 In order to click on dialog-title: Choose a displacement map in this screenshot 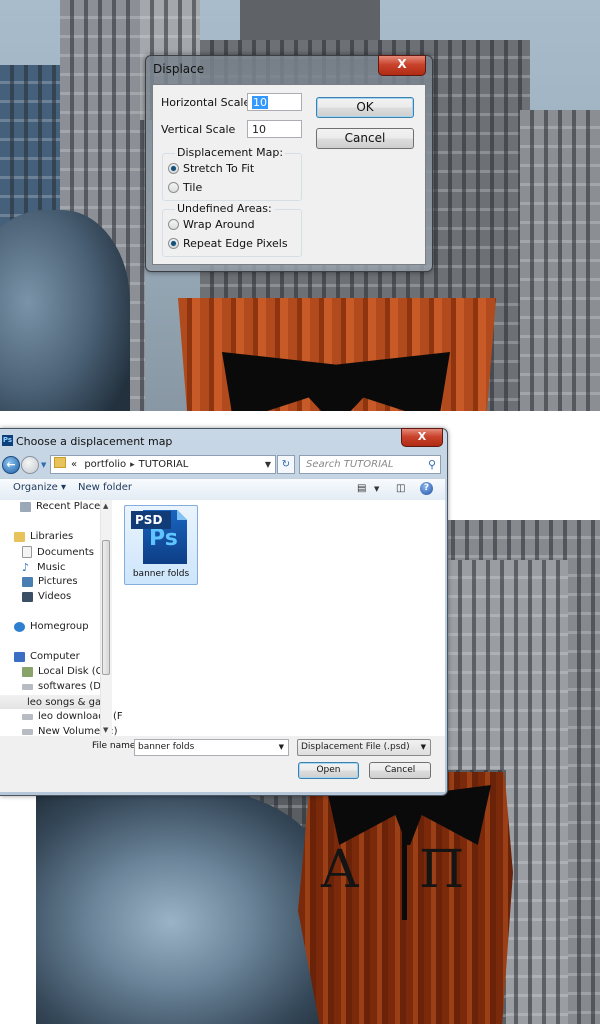, I will do `click(94, 441)`.